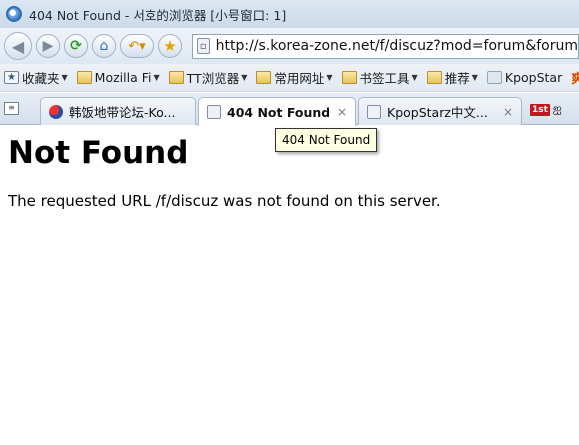 The width and height of the screenshot is (579, 445). I want to click on tab-list-icon: ≡, so click(11, 108).